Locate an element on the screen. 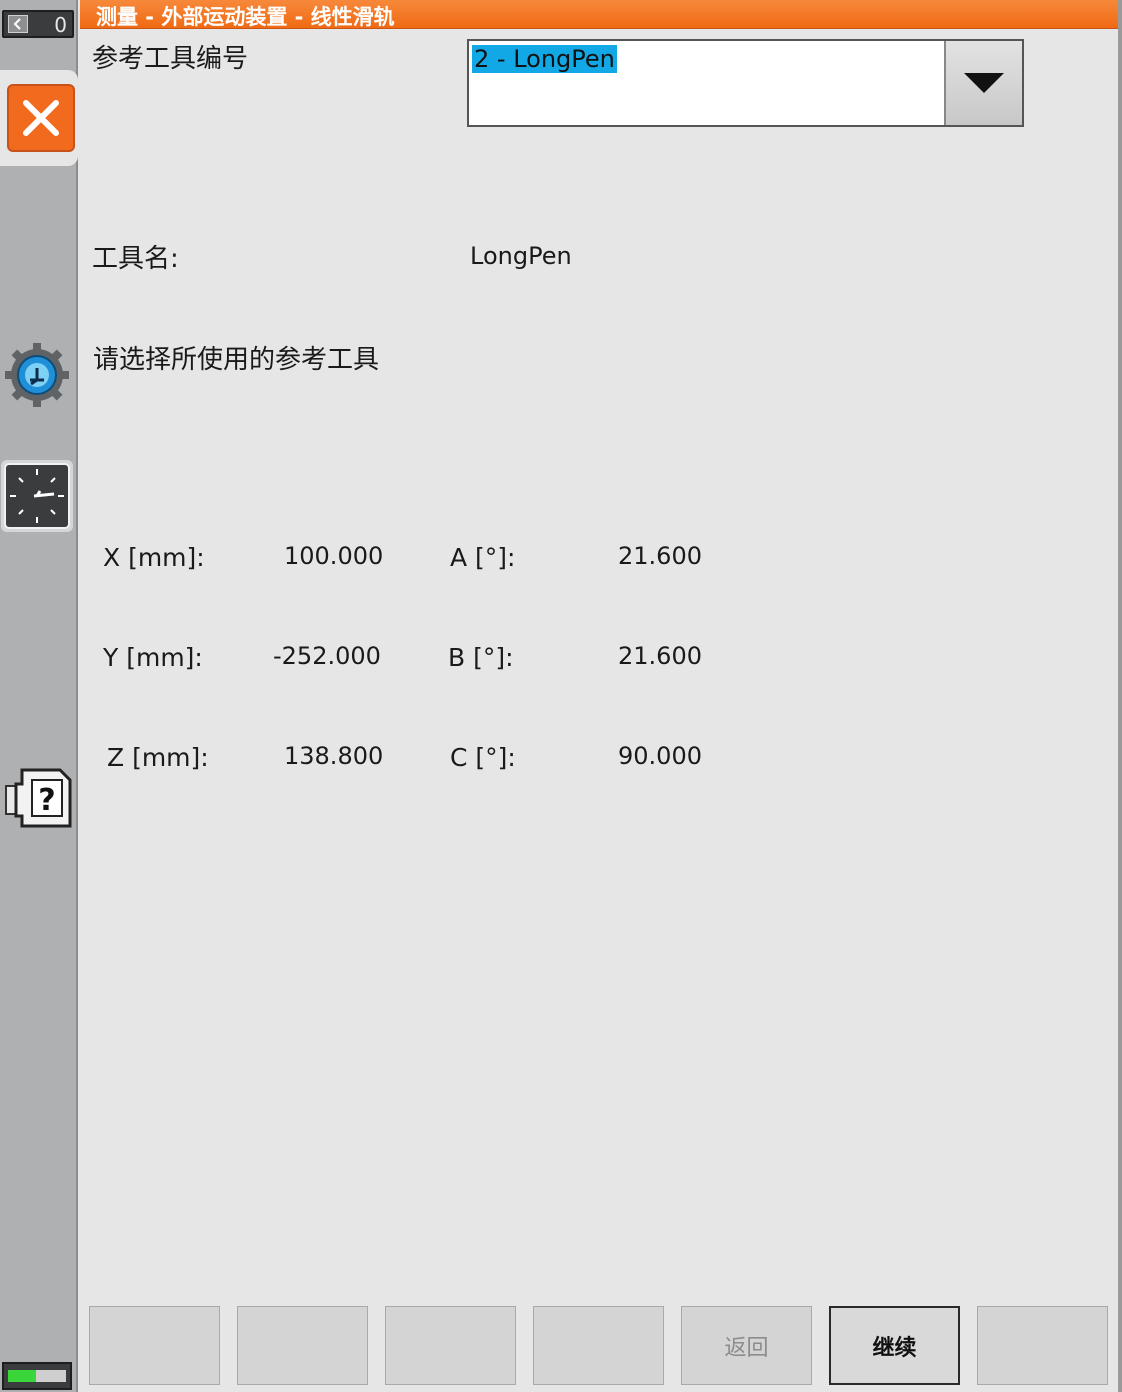  window-title: 测量 - 外部运动装置 - 线性滑轨 is located at coordinates (245, 17).